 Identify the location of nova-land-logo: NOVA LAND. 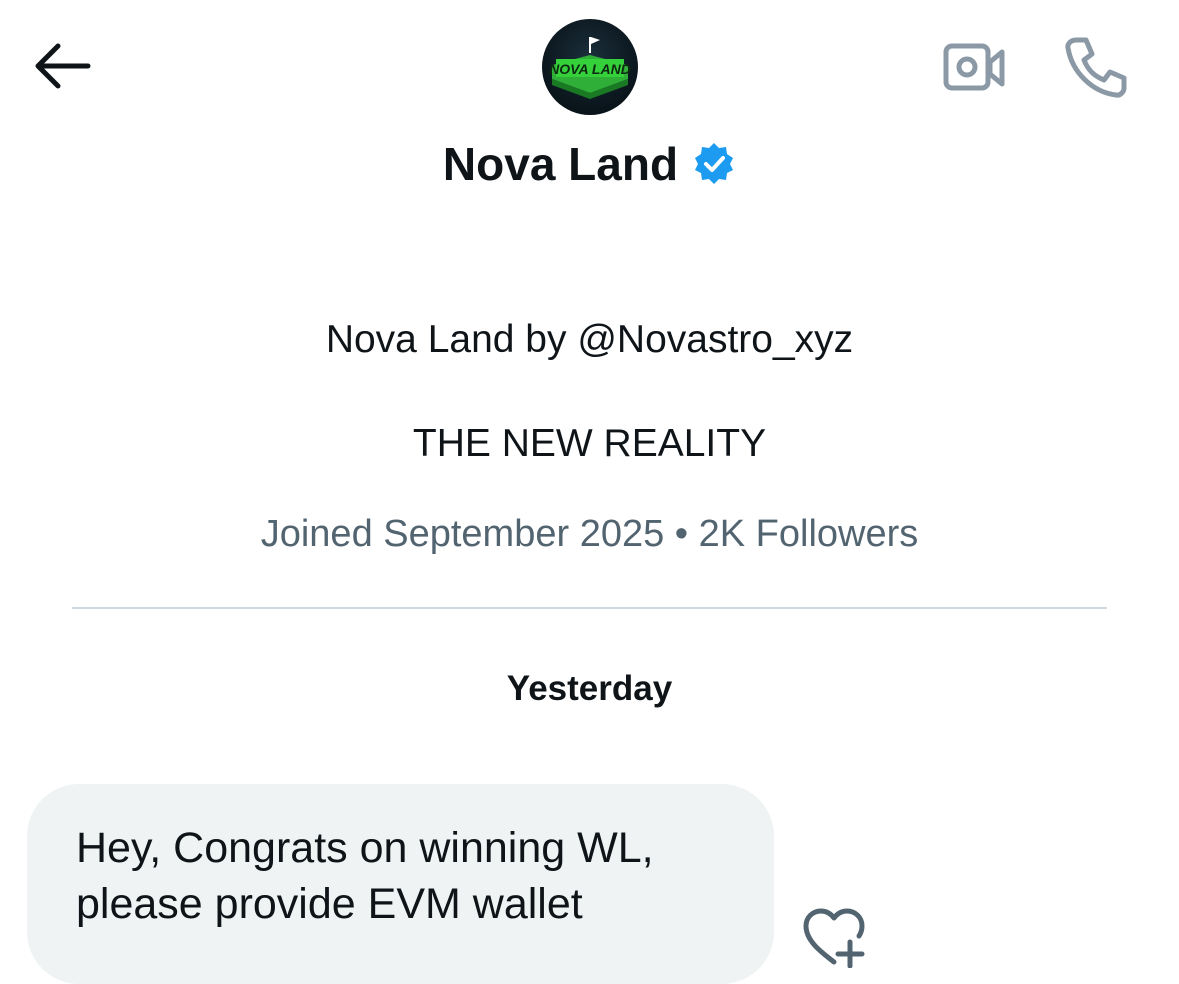
(590, 68).